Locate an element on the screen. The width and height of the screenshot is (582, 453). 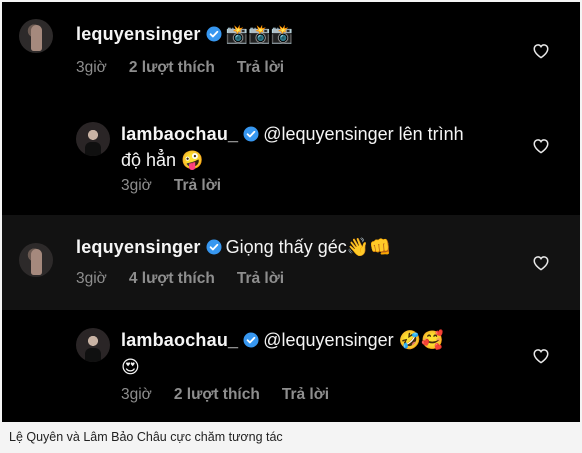
comment-meta: 3giờ Trả lời is located at coordinates (182, 186).